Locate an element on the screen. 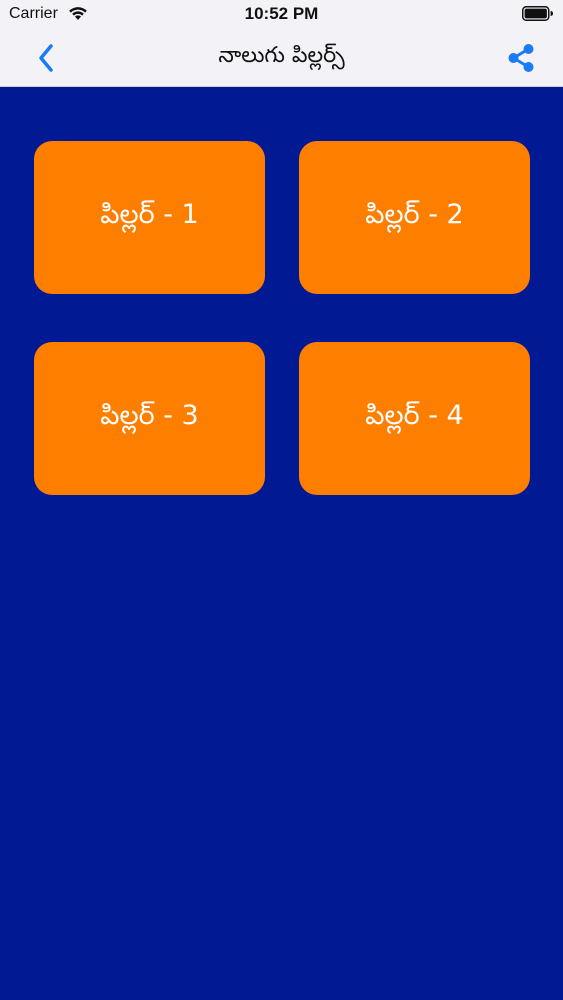  share-button is located at coordinates (521, 58).